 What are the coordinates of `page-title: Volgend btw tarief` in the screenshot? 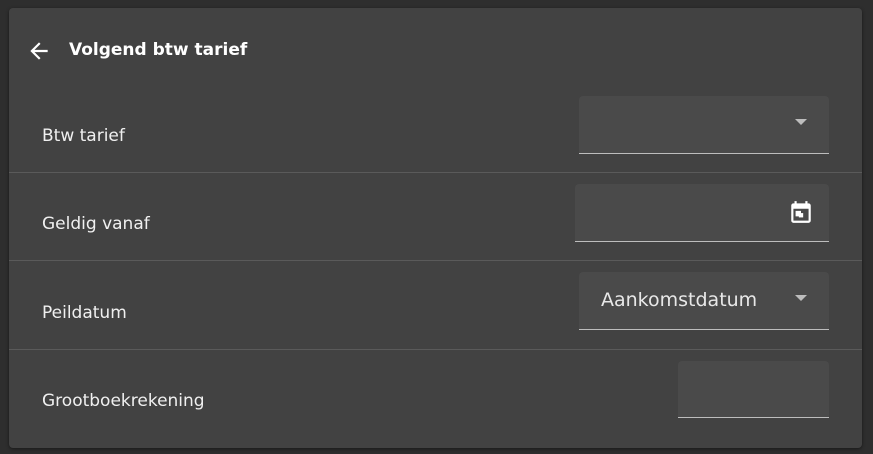 It's located at (158, 50).